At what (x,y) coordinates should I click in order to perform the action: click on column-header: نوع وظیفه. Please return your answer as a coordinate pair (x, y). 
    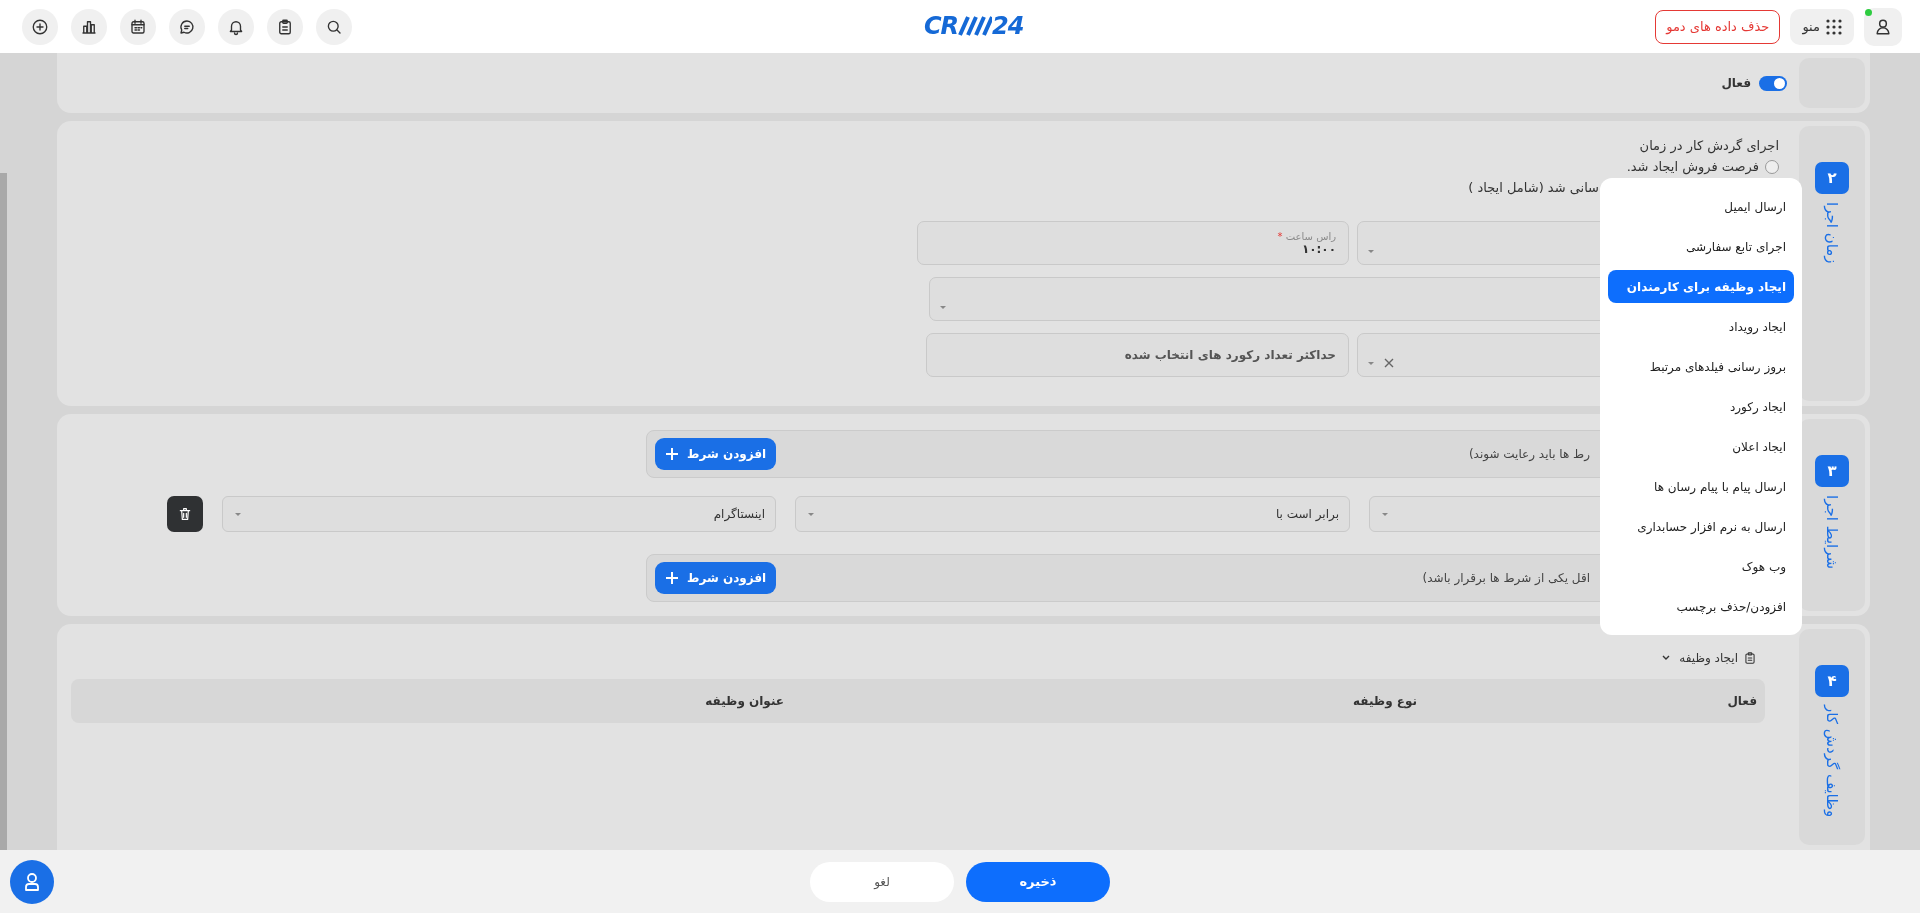
    Looking at the image, I should click on (1384, 701).